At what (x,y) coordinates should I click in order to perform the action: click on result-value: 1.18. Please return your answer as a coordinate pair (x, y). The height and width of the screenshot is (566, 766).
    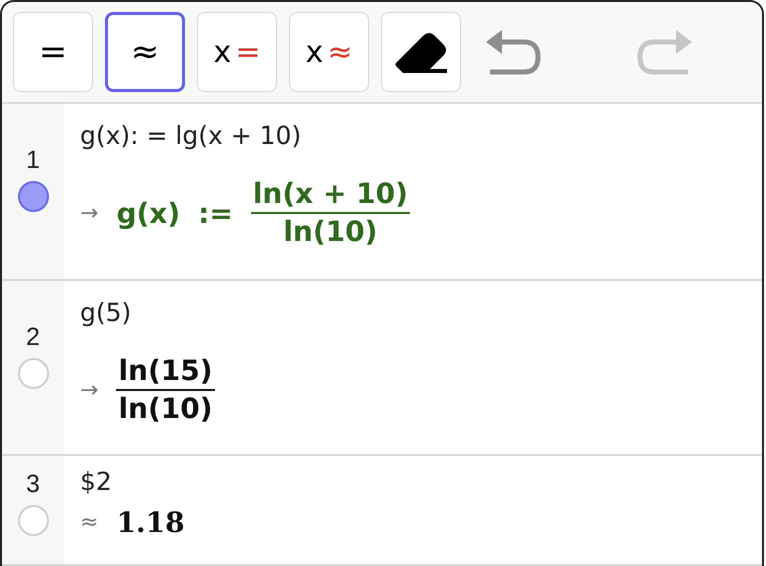
    Looking at the image, I should click on (150, 522).